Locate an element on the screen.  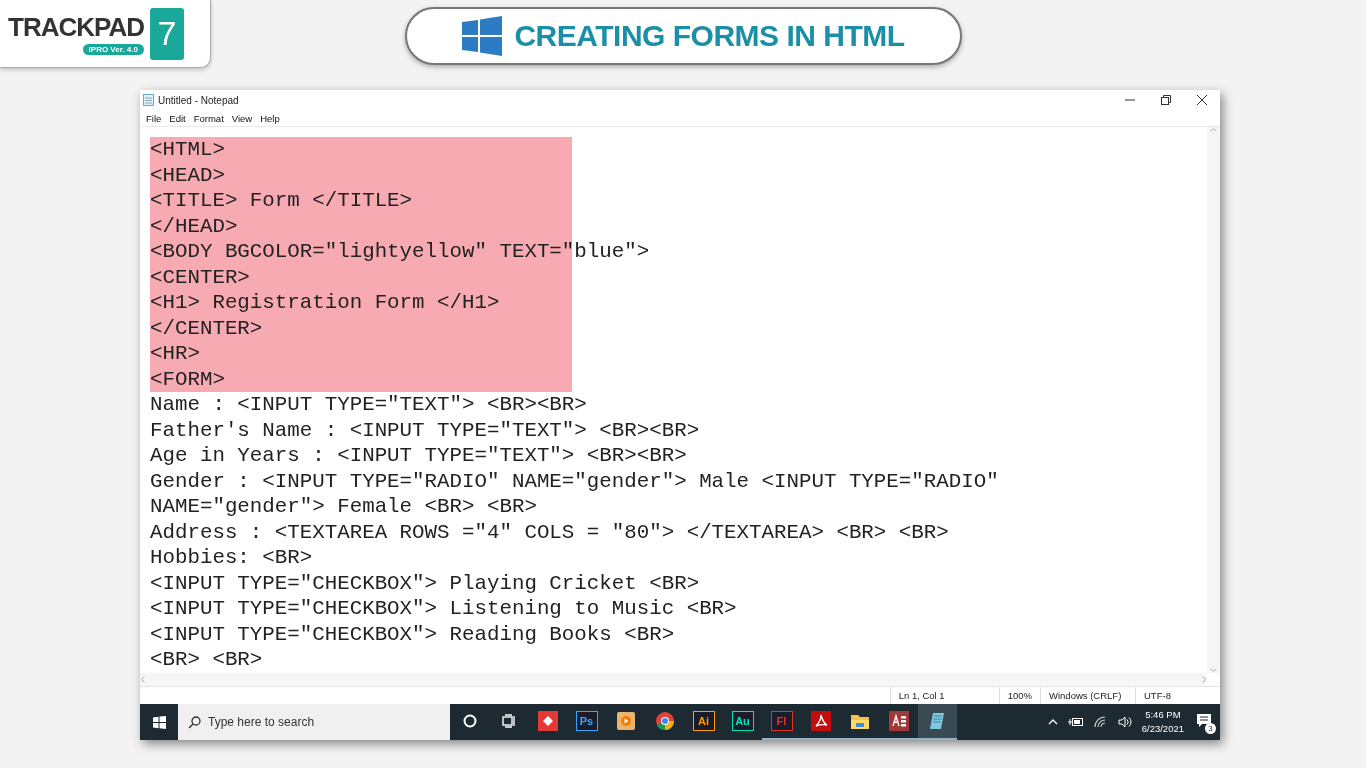
restore-icon is located at coordinates (1166, 100).